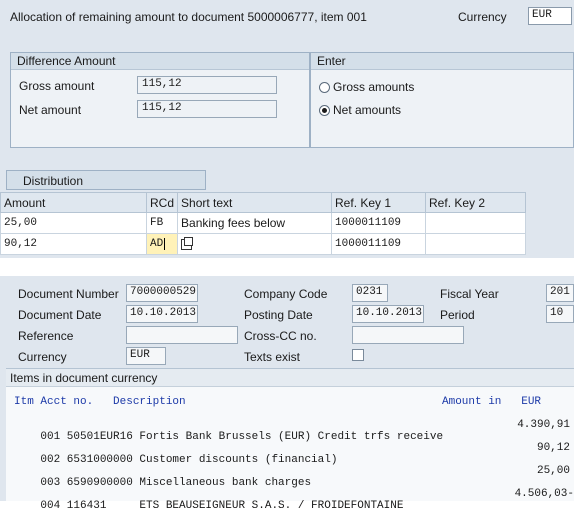 The image size is (574, 524). What do you see at coordinates (255, 244) in the screenshot?
I see `short-text-cell` at bounding box center [255, 244].